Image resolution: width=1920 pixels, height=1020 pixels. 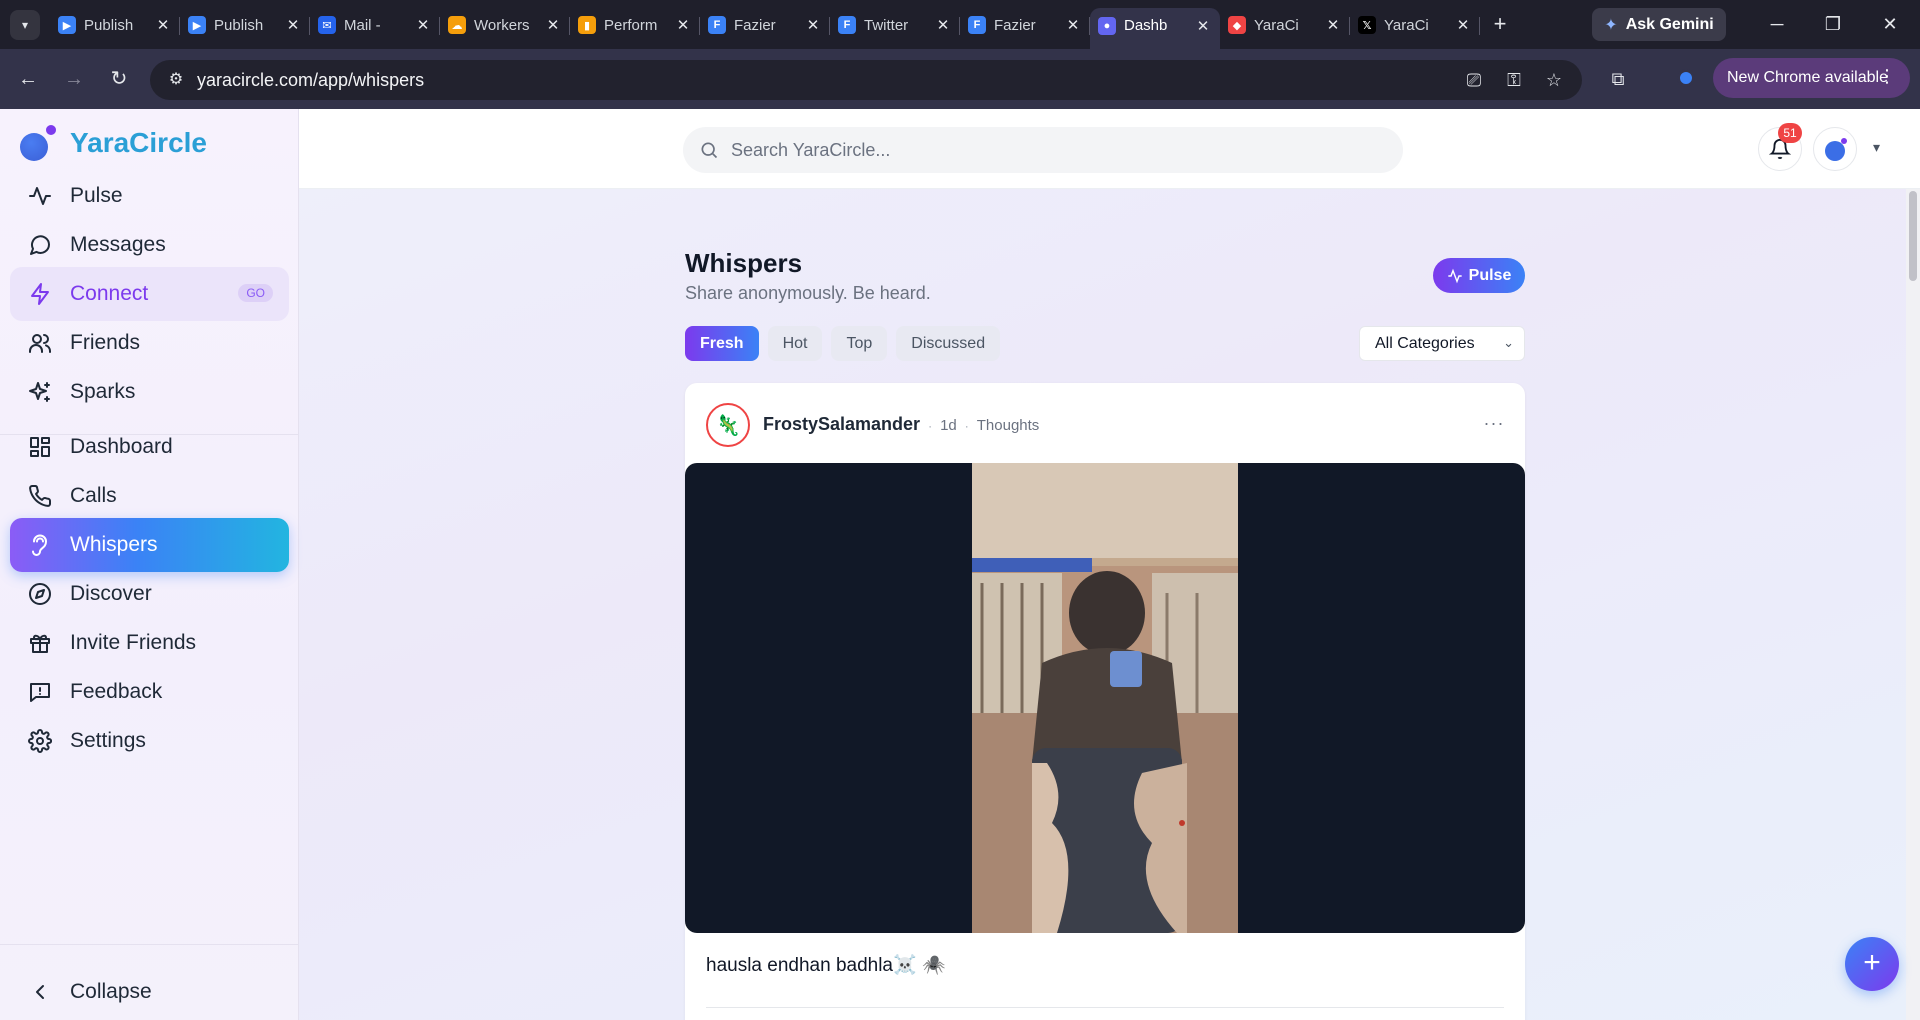 I want to click on browser-tab: ▮ Perform ✕, so click(x=635, y=25).